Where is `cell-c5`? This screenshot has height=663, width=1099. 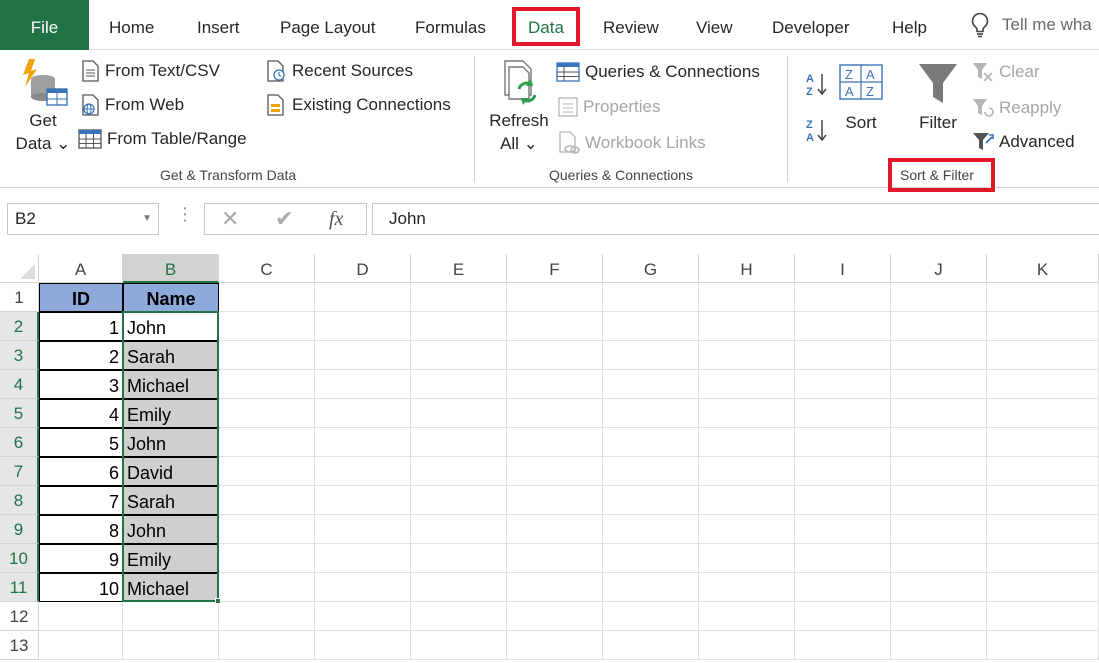
cell-c5 is located at coordinates (267, 413).